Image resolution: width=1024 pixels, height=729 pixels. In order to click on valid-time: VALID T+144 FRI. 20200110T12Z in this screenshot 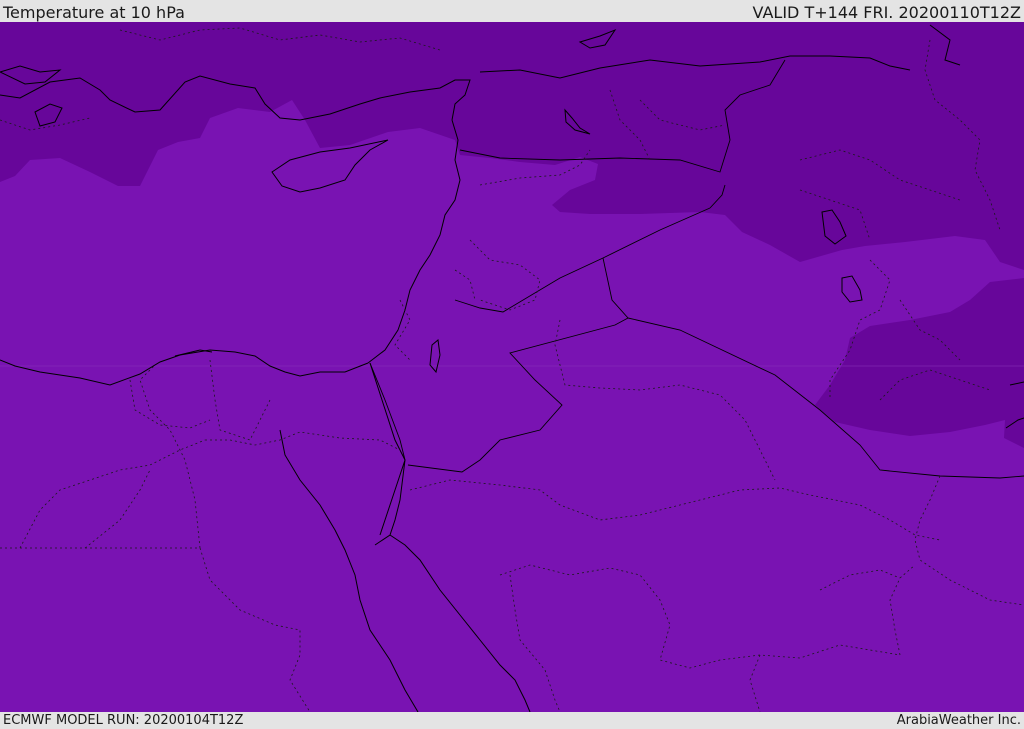, I will do `click(886, 12)`.